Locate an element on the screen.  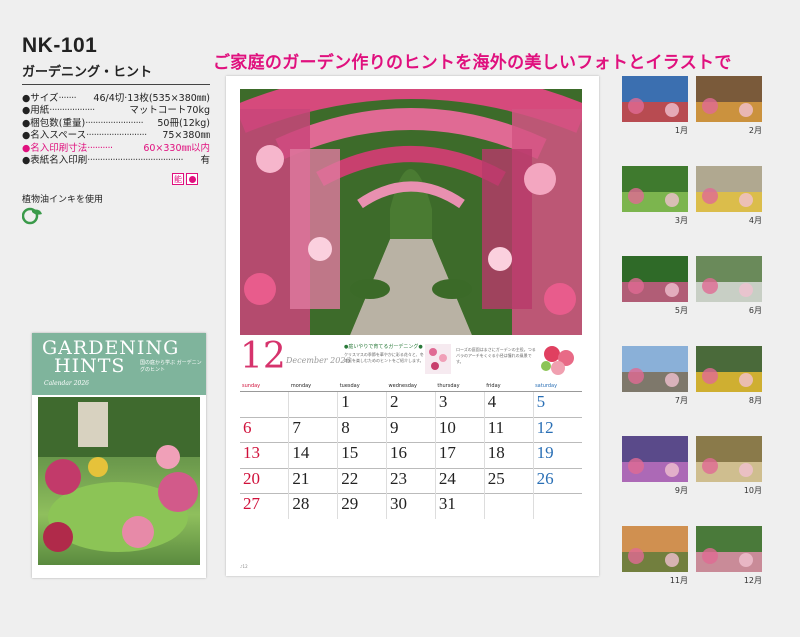
dot-badge is located at coordinates (192, 179).